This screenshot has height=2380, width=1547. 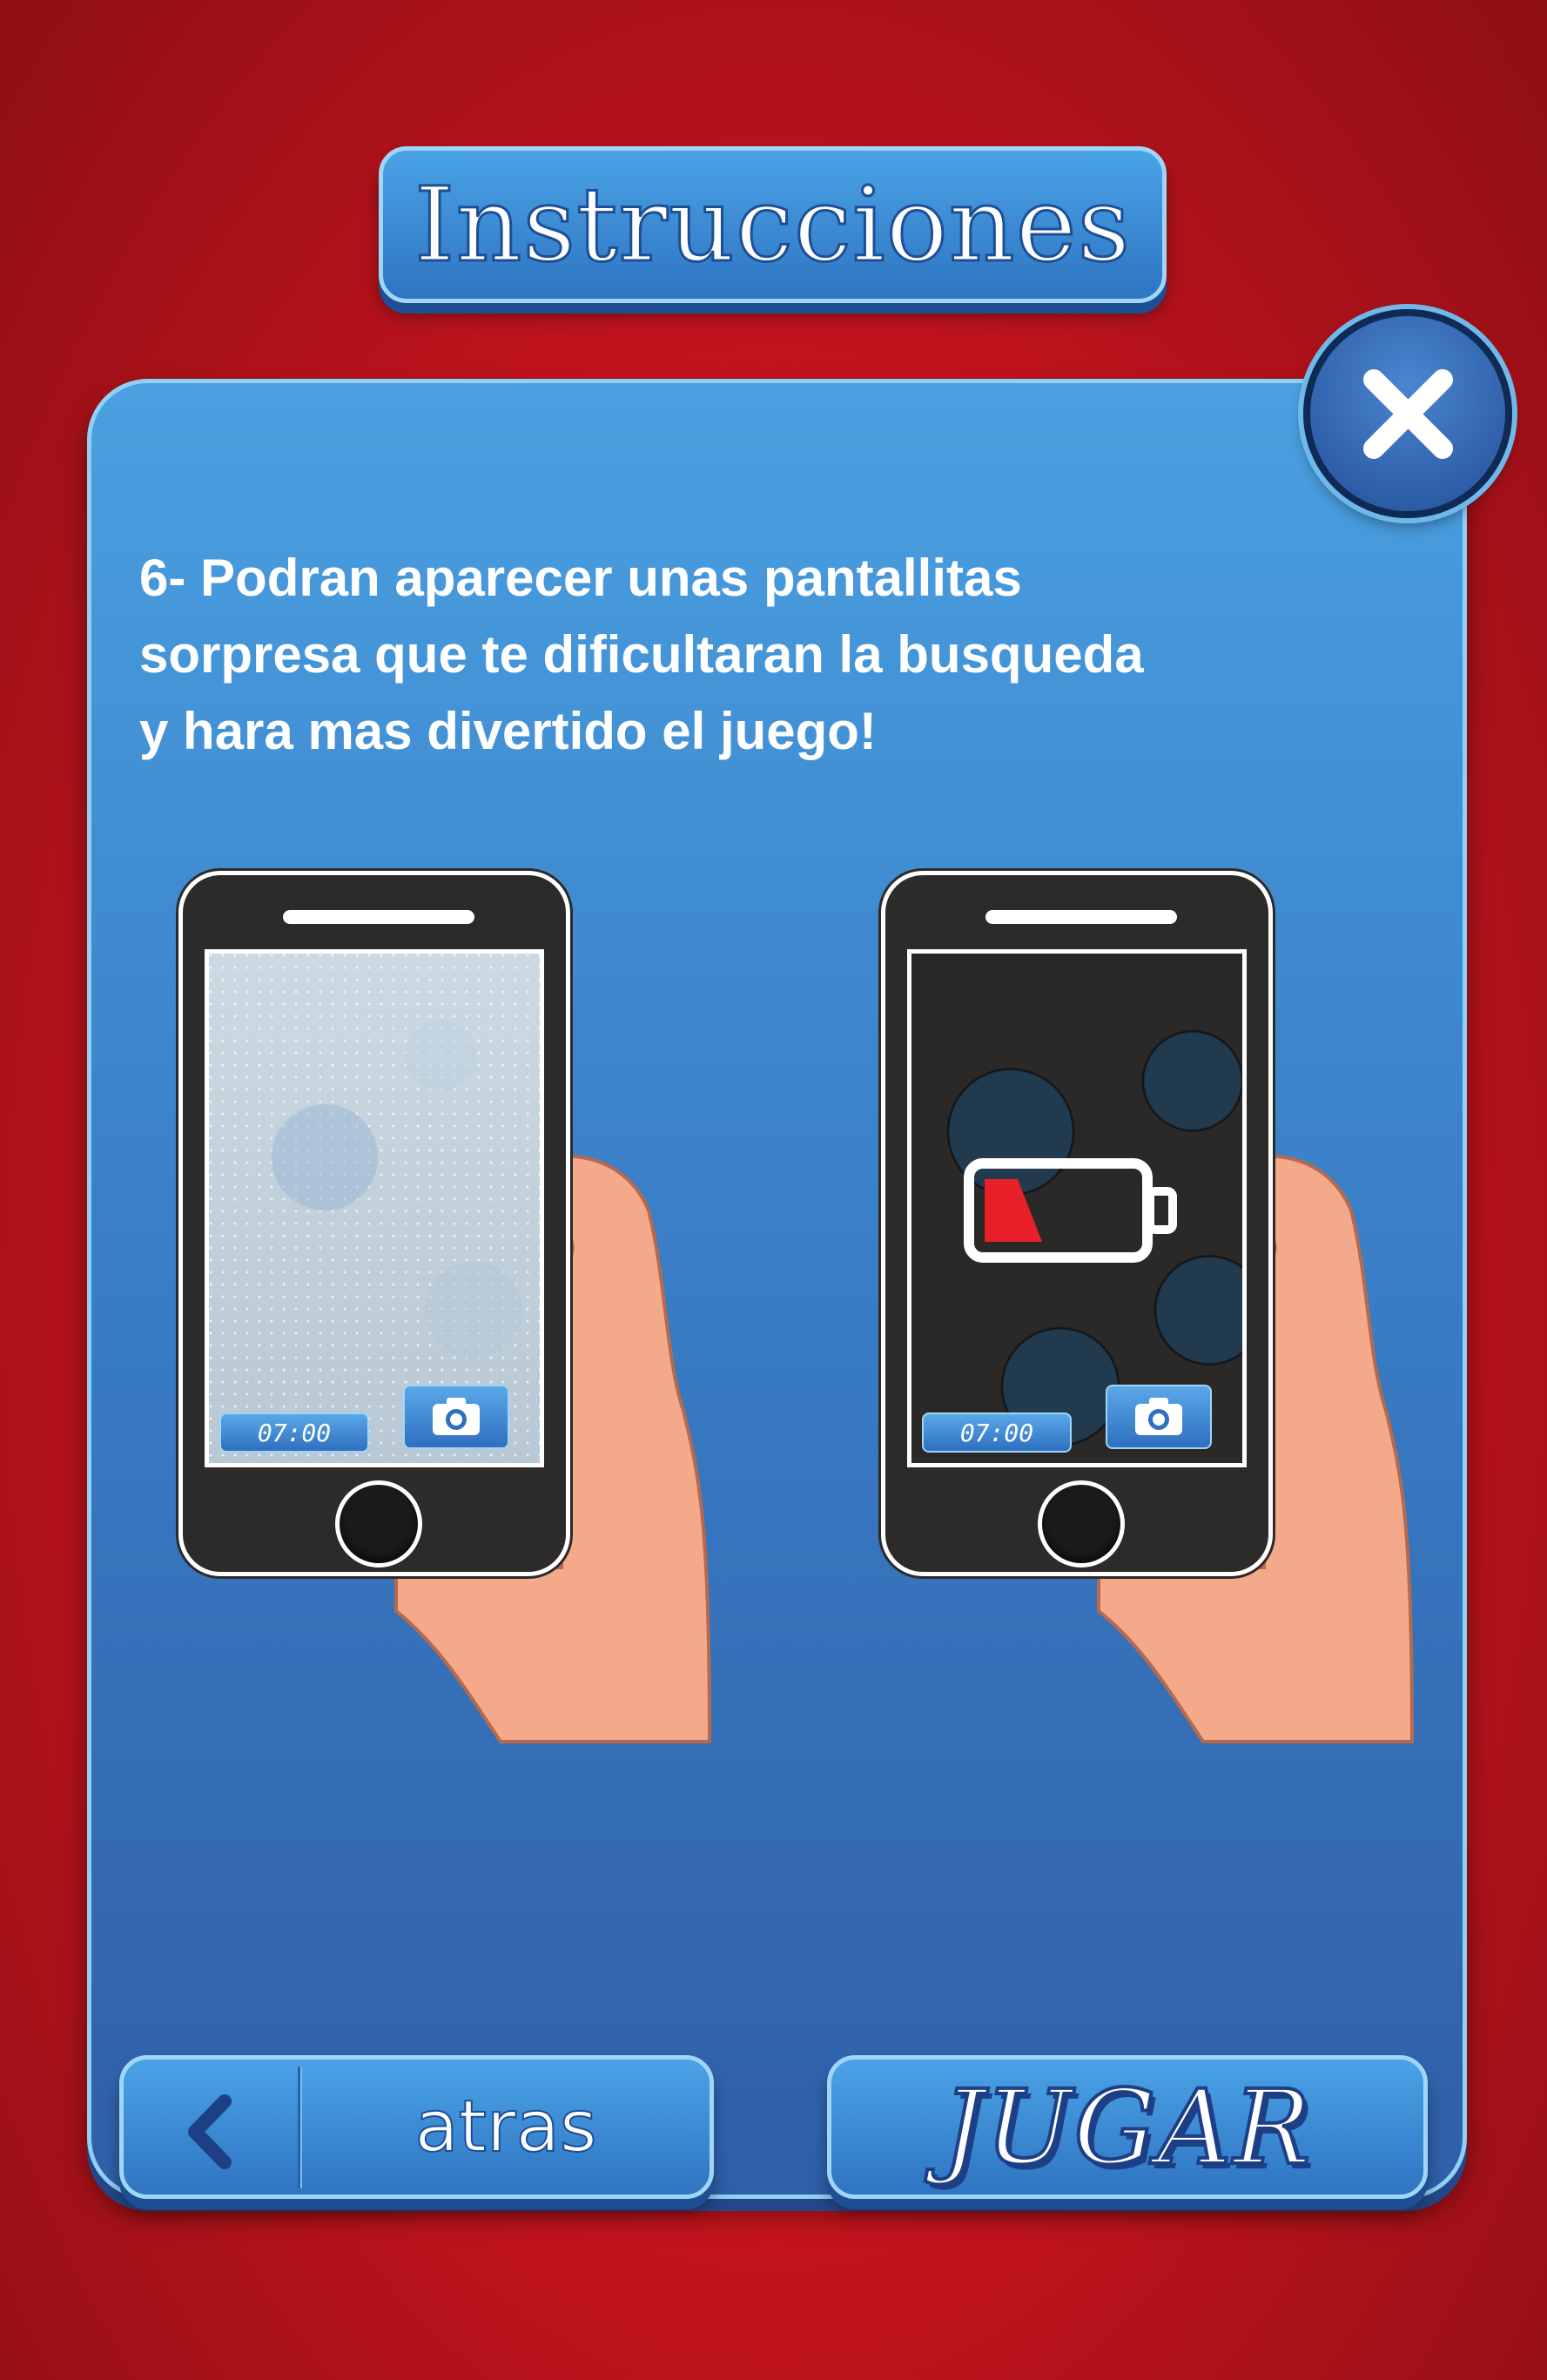 I want to click on back-button-label: atras, so click(x=505, y=2127).